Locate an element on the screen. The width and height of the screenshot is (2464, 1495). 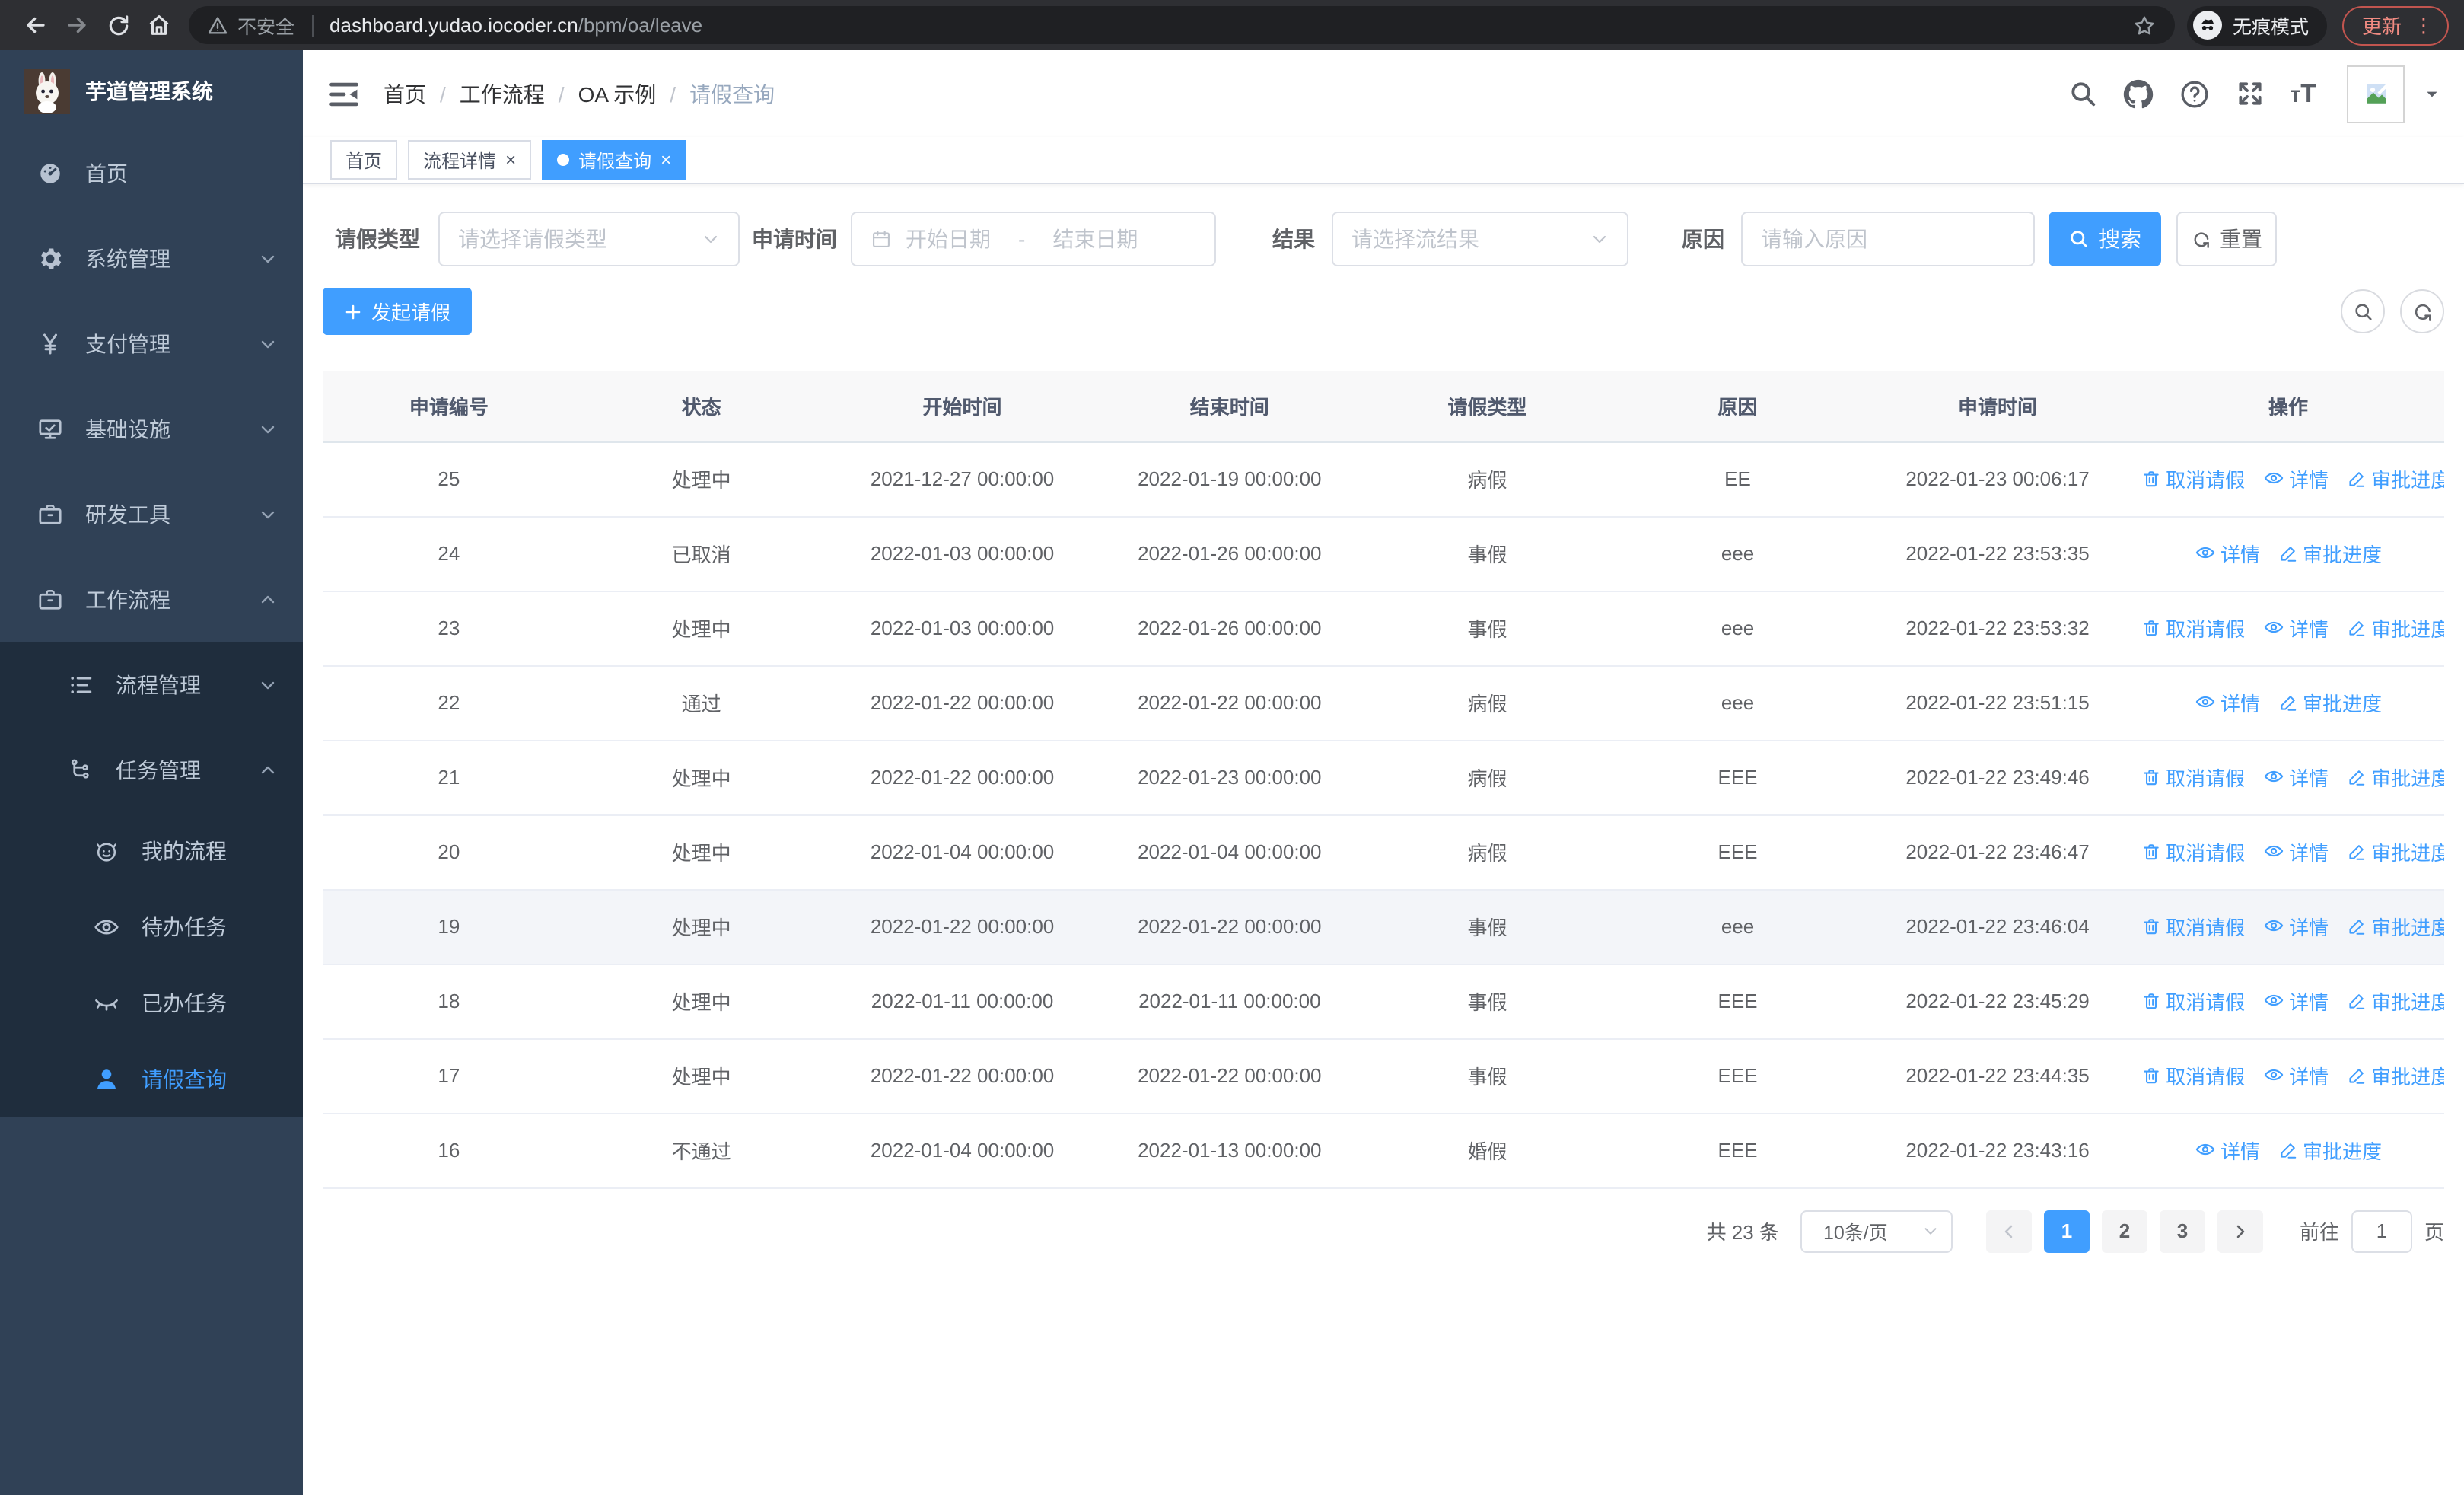
sidebar-item-todo-tasks: 待办任务 is located at coordinates (151, 927).